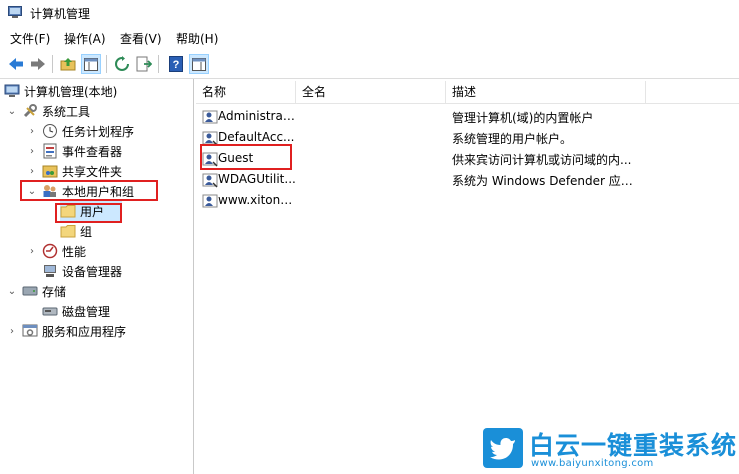  Describe the element at coordinates (60, 91) in the screenshot. I see `tree-item-computer-management-local: 计算机管理(本地)` at that location.